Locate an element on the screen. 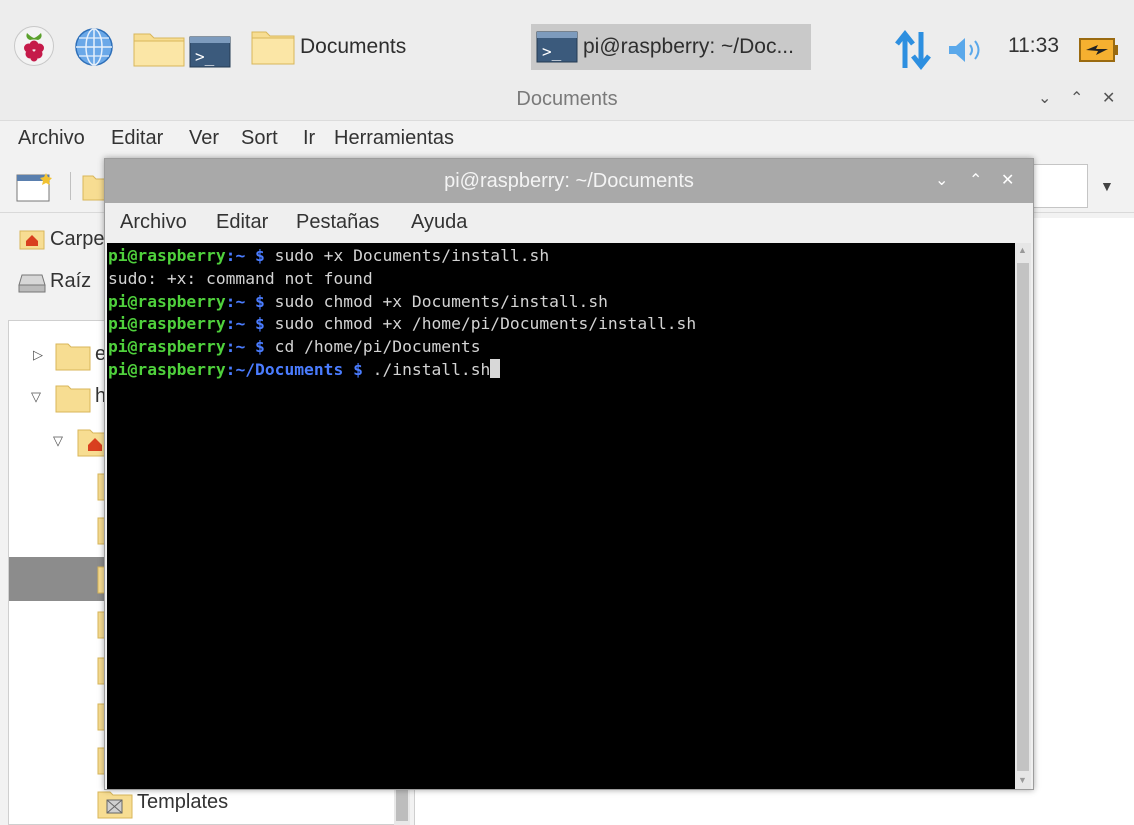 Image resolution: width=1134 pixels, height=825 pixels. place-home: Carpe is located at coordinates (61, 239).